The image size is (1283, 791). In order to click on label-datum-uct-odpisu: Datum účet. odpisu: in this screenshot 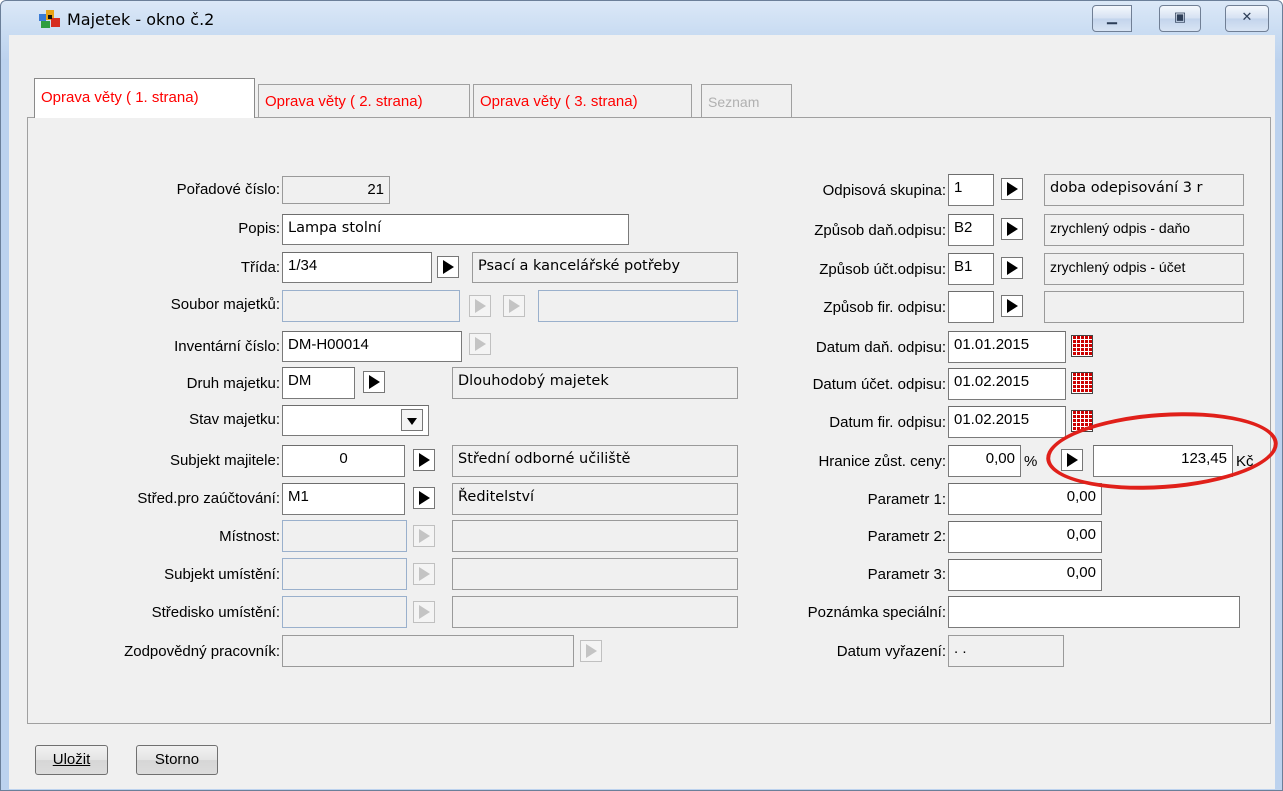, I will do `click(879, 384)`.